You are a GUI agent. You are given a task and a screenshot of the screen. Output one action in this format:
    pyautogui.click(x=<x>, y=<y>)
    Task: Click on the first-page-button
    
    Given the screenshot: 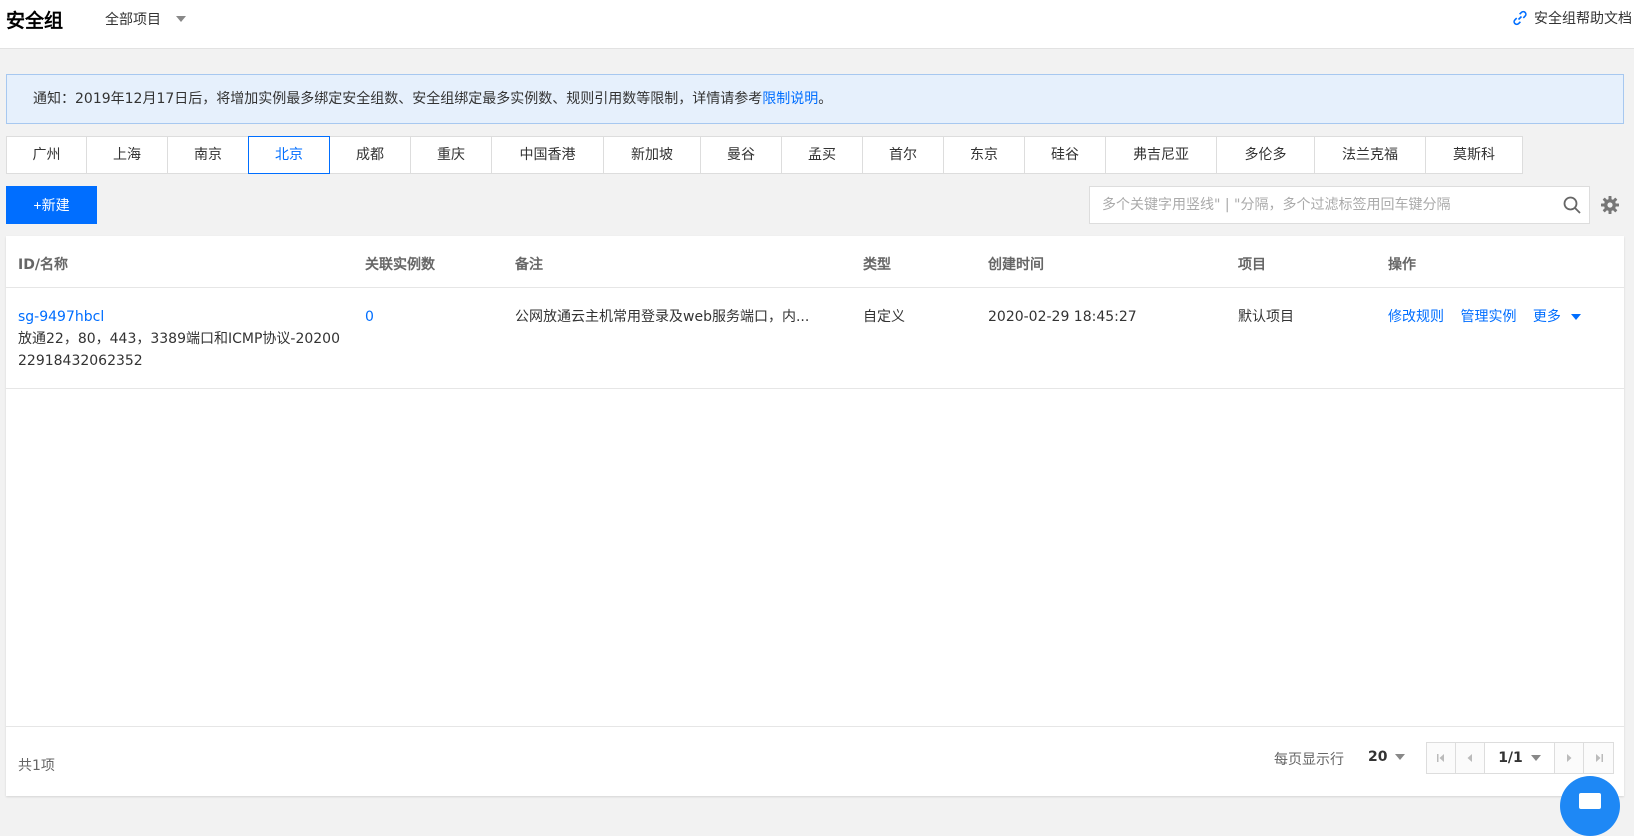 What is the action you would take?
    pyautogui.click(x=1441, y=758)
    